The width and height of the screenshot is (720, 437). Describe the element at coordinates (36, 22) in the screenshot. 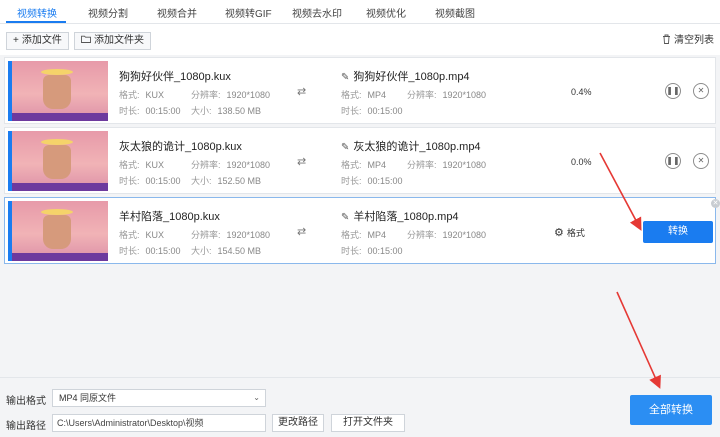

I see `active-tab-indicator` at that location.